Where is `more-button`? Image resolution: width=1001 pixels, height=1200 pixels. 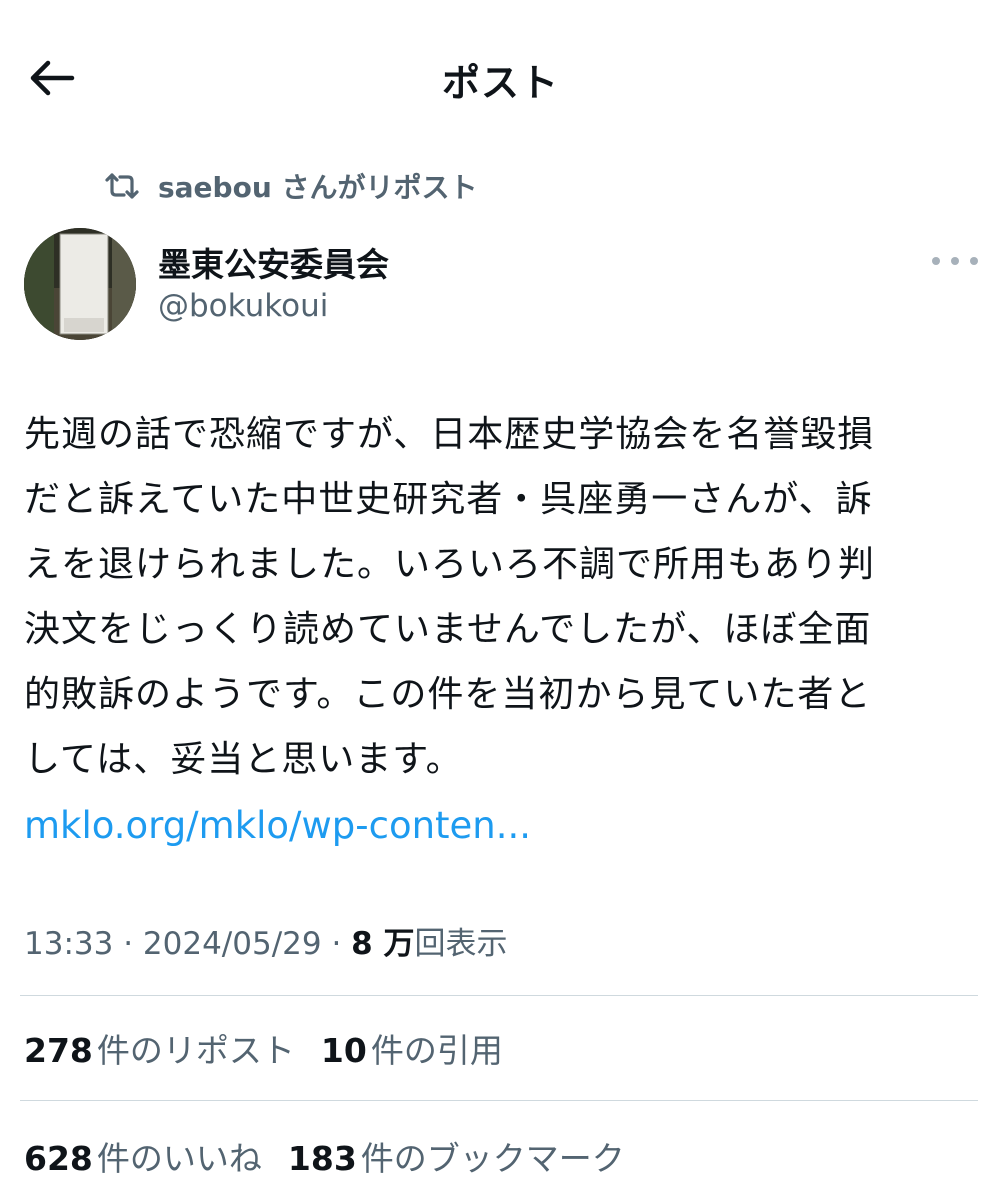 more-button is located at coordinates (955, 261).